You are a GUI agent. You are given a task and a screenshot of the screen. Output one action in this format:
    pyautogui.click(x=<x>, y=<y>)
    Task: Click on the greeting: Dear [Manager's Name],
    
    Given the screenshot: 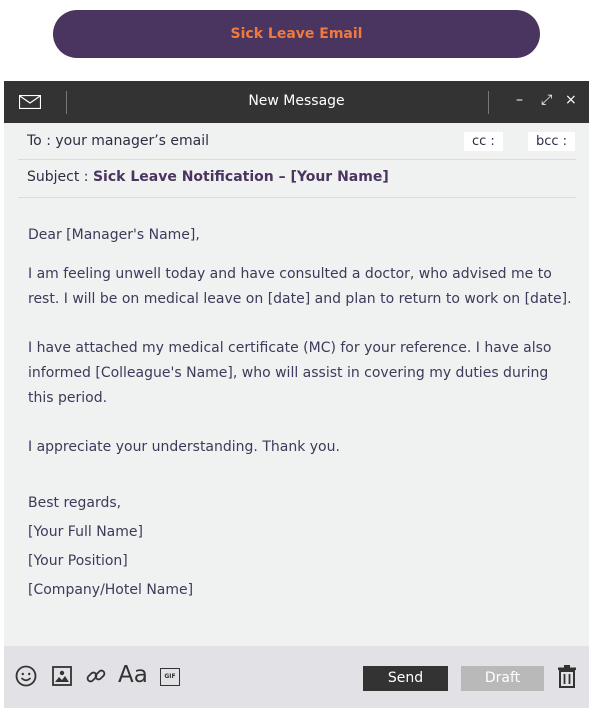 What is the action you would take?
    pyautogui.click(x=114, y=235)
    